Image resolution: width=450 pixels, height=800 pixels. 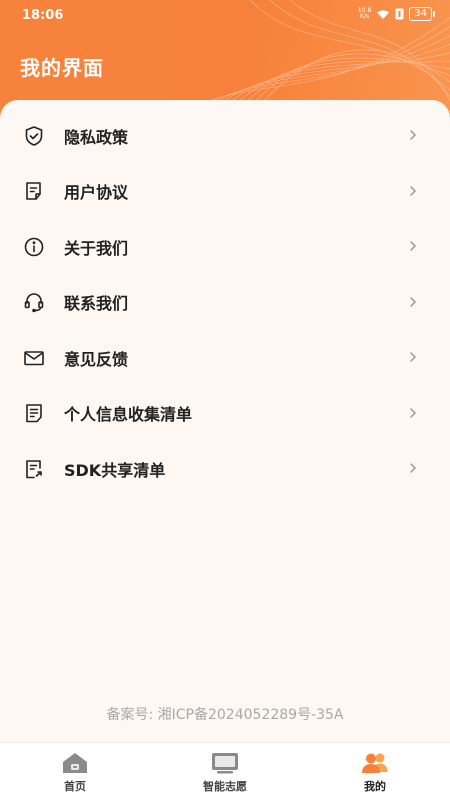 I want to click on mail-icon, so click(x=34, y=358).